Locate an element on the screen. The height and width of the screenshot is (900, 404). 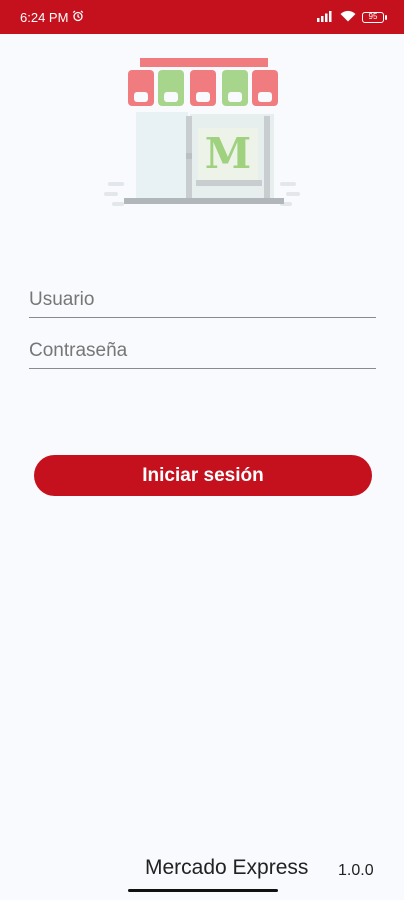
store-illustration: M is located at coordinates (202, 132).